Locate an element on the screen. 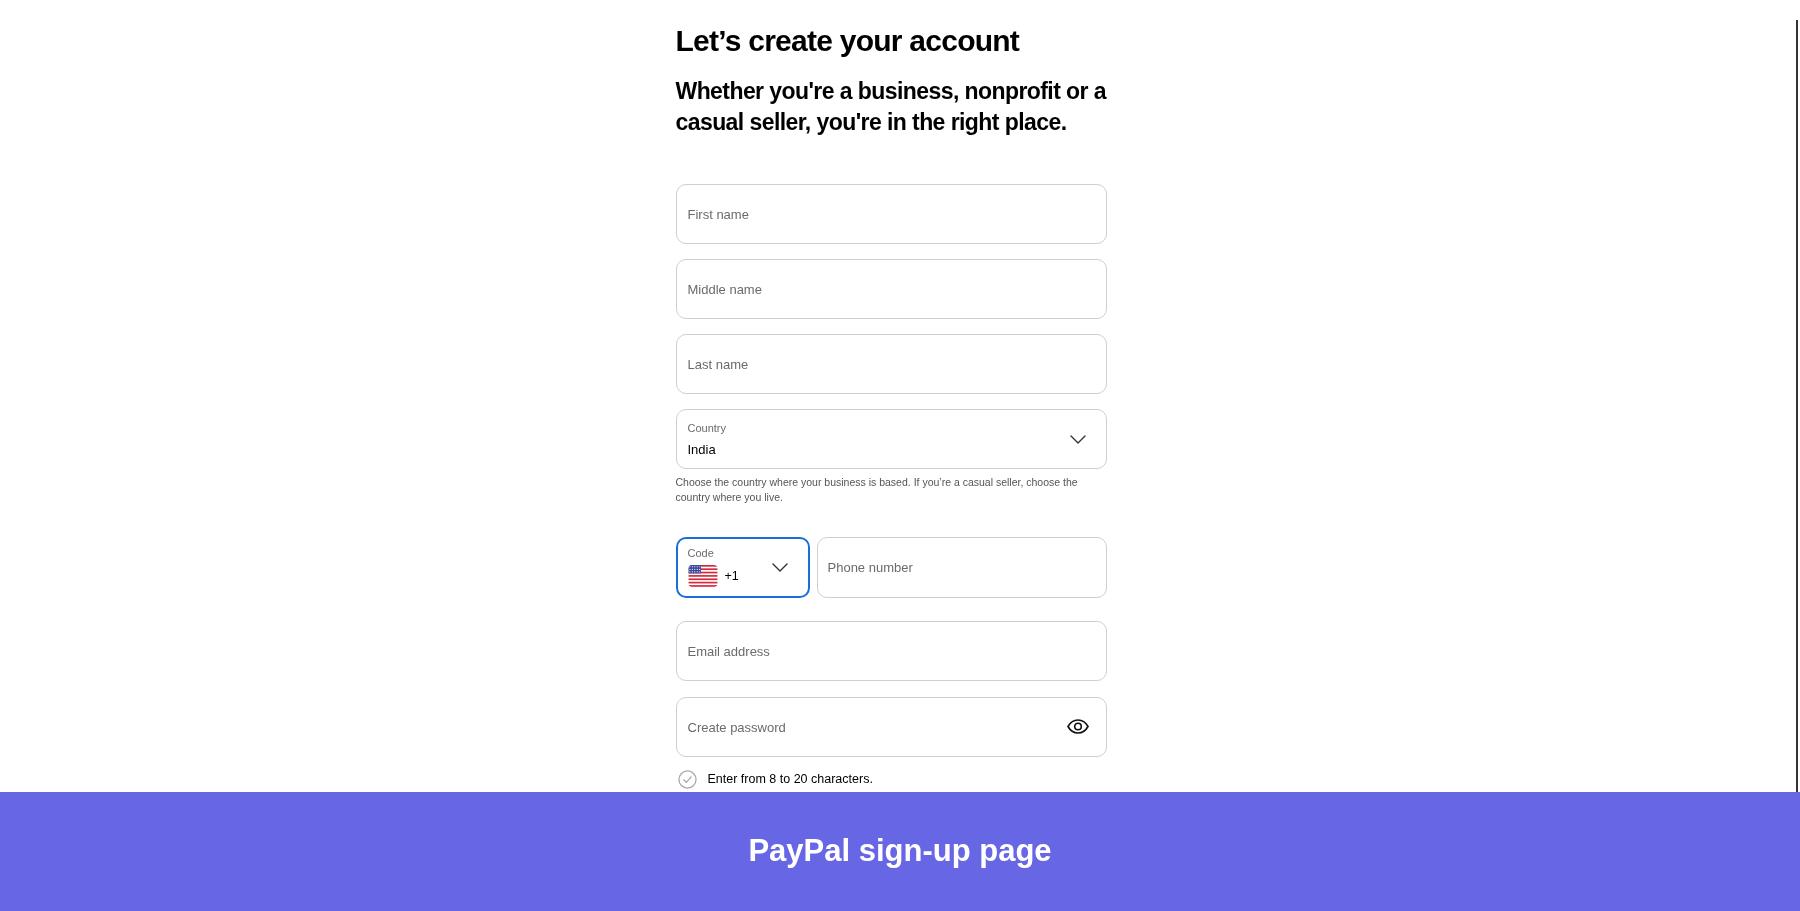 This screenshot has height=911, width=1800. country-help-text: Choose the country where your business is based. If you’re a casual seller, choose the country where you live. is located at coordinates (877, 490).